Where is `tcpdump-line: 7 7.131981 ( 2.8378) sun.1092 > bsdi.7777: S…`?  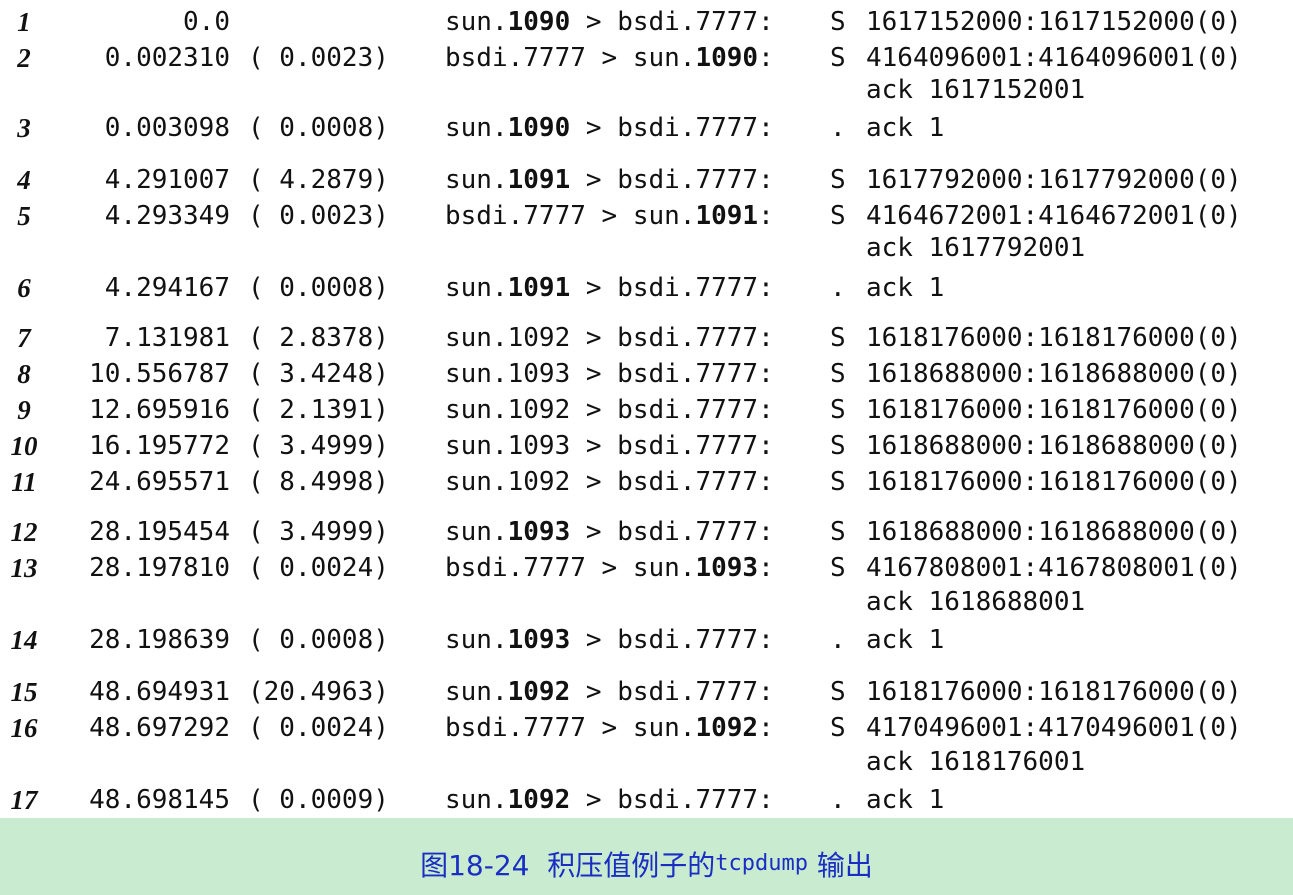 tcpdump-line: 7 7.131981 ( 2.8378) sun.1092 > bsdi.7777: S… is located at coordinates (646, 338).